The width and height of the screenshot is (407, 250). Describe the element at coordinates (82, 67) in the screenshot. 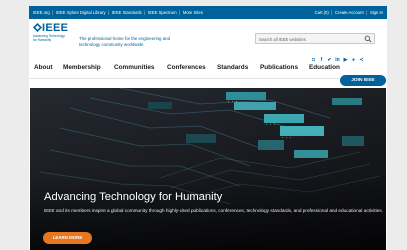

I see `nav-item-membership: Membership` at that location.